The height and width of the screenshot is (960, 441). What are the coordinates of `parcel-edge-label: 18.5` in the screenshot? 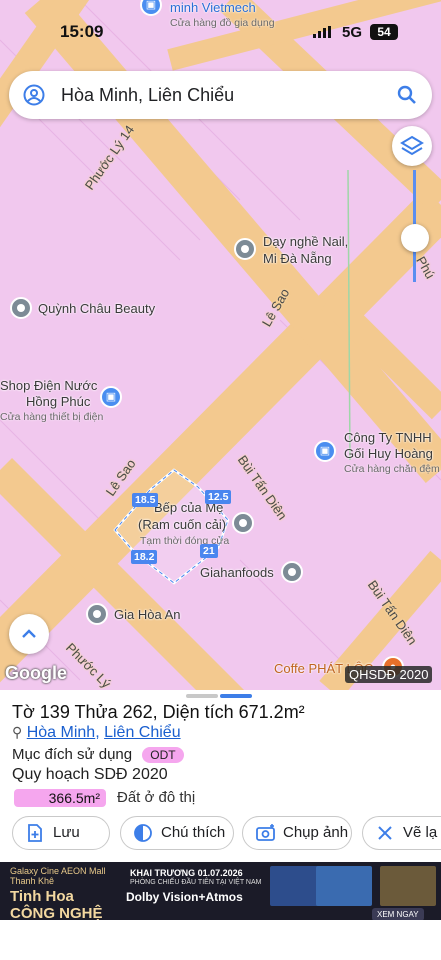 It's located at (145, 500).